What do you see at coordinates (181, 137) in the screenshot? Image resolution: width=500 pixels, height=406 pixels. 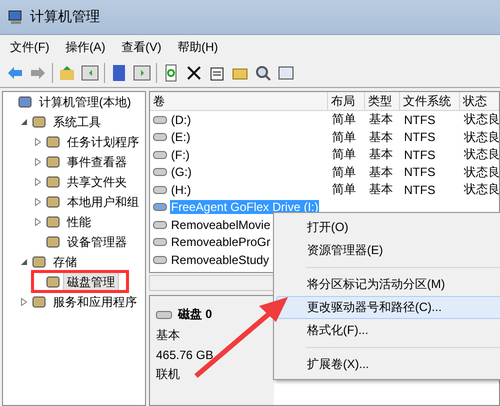 I see `volume-name: (E:)` at bounding box center [181, 137].